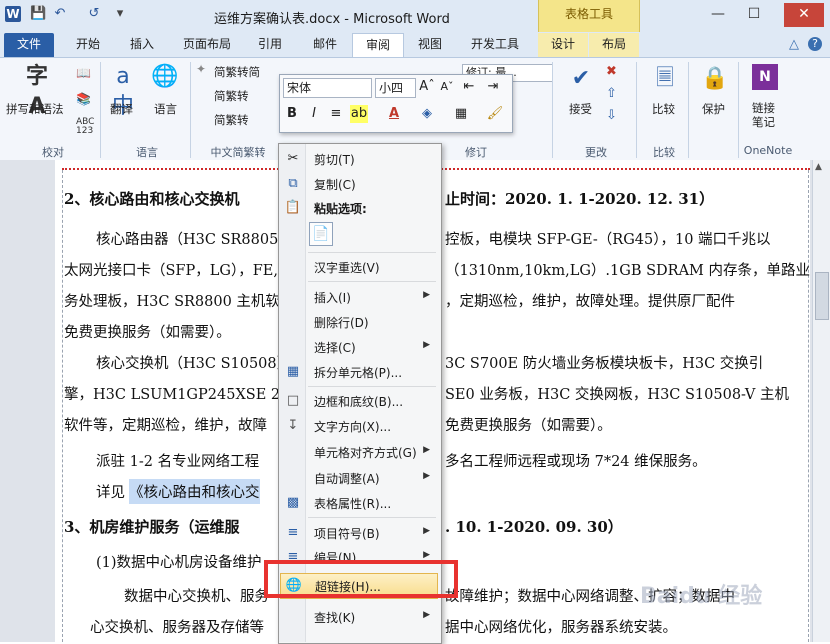 The image size is (830, 644). Describe the element at coordinates (38, 14) in the screenshot. I see `save-icon: 💾` at that location.